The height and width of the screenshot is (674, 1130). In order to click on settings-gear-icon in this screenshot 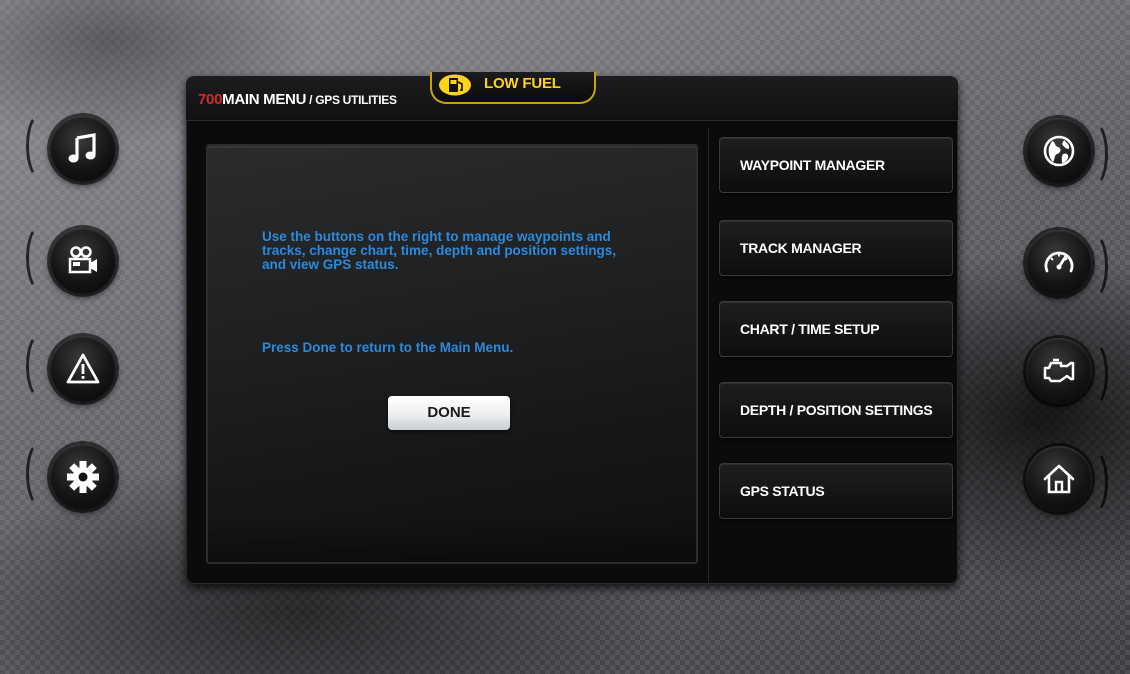, I will do `click(83, 477)`.